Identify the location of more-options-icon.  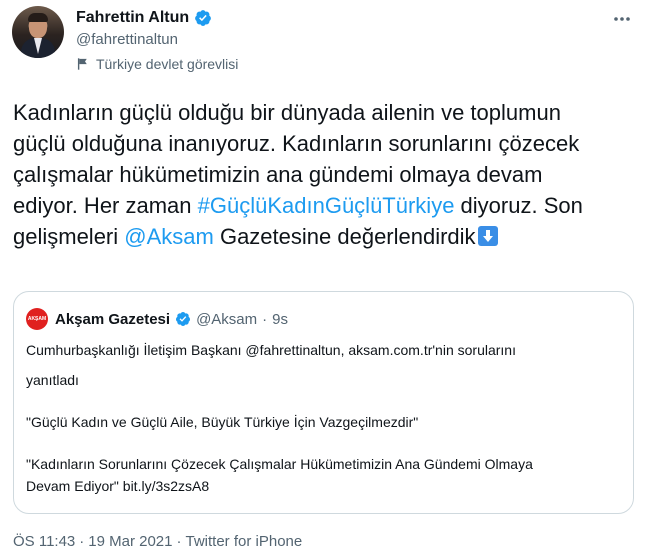
(622, 19).